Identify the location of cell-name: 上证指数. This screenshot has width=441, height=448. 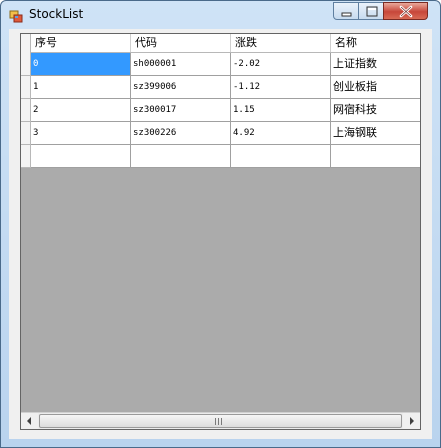
(375, 64).